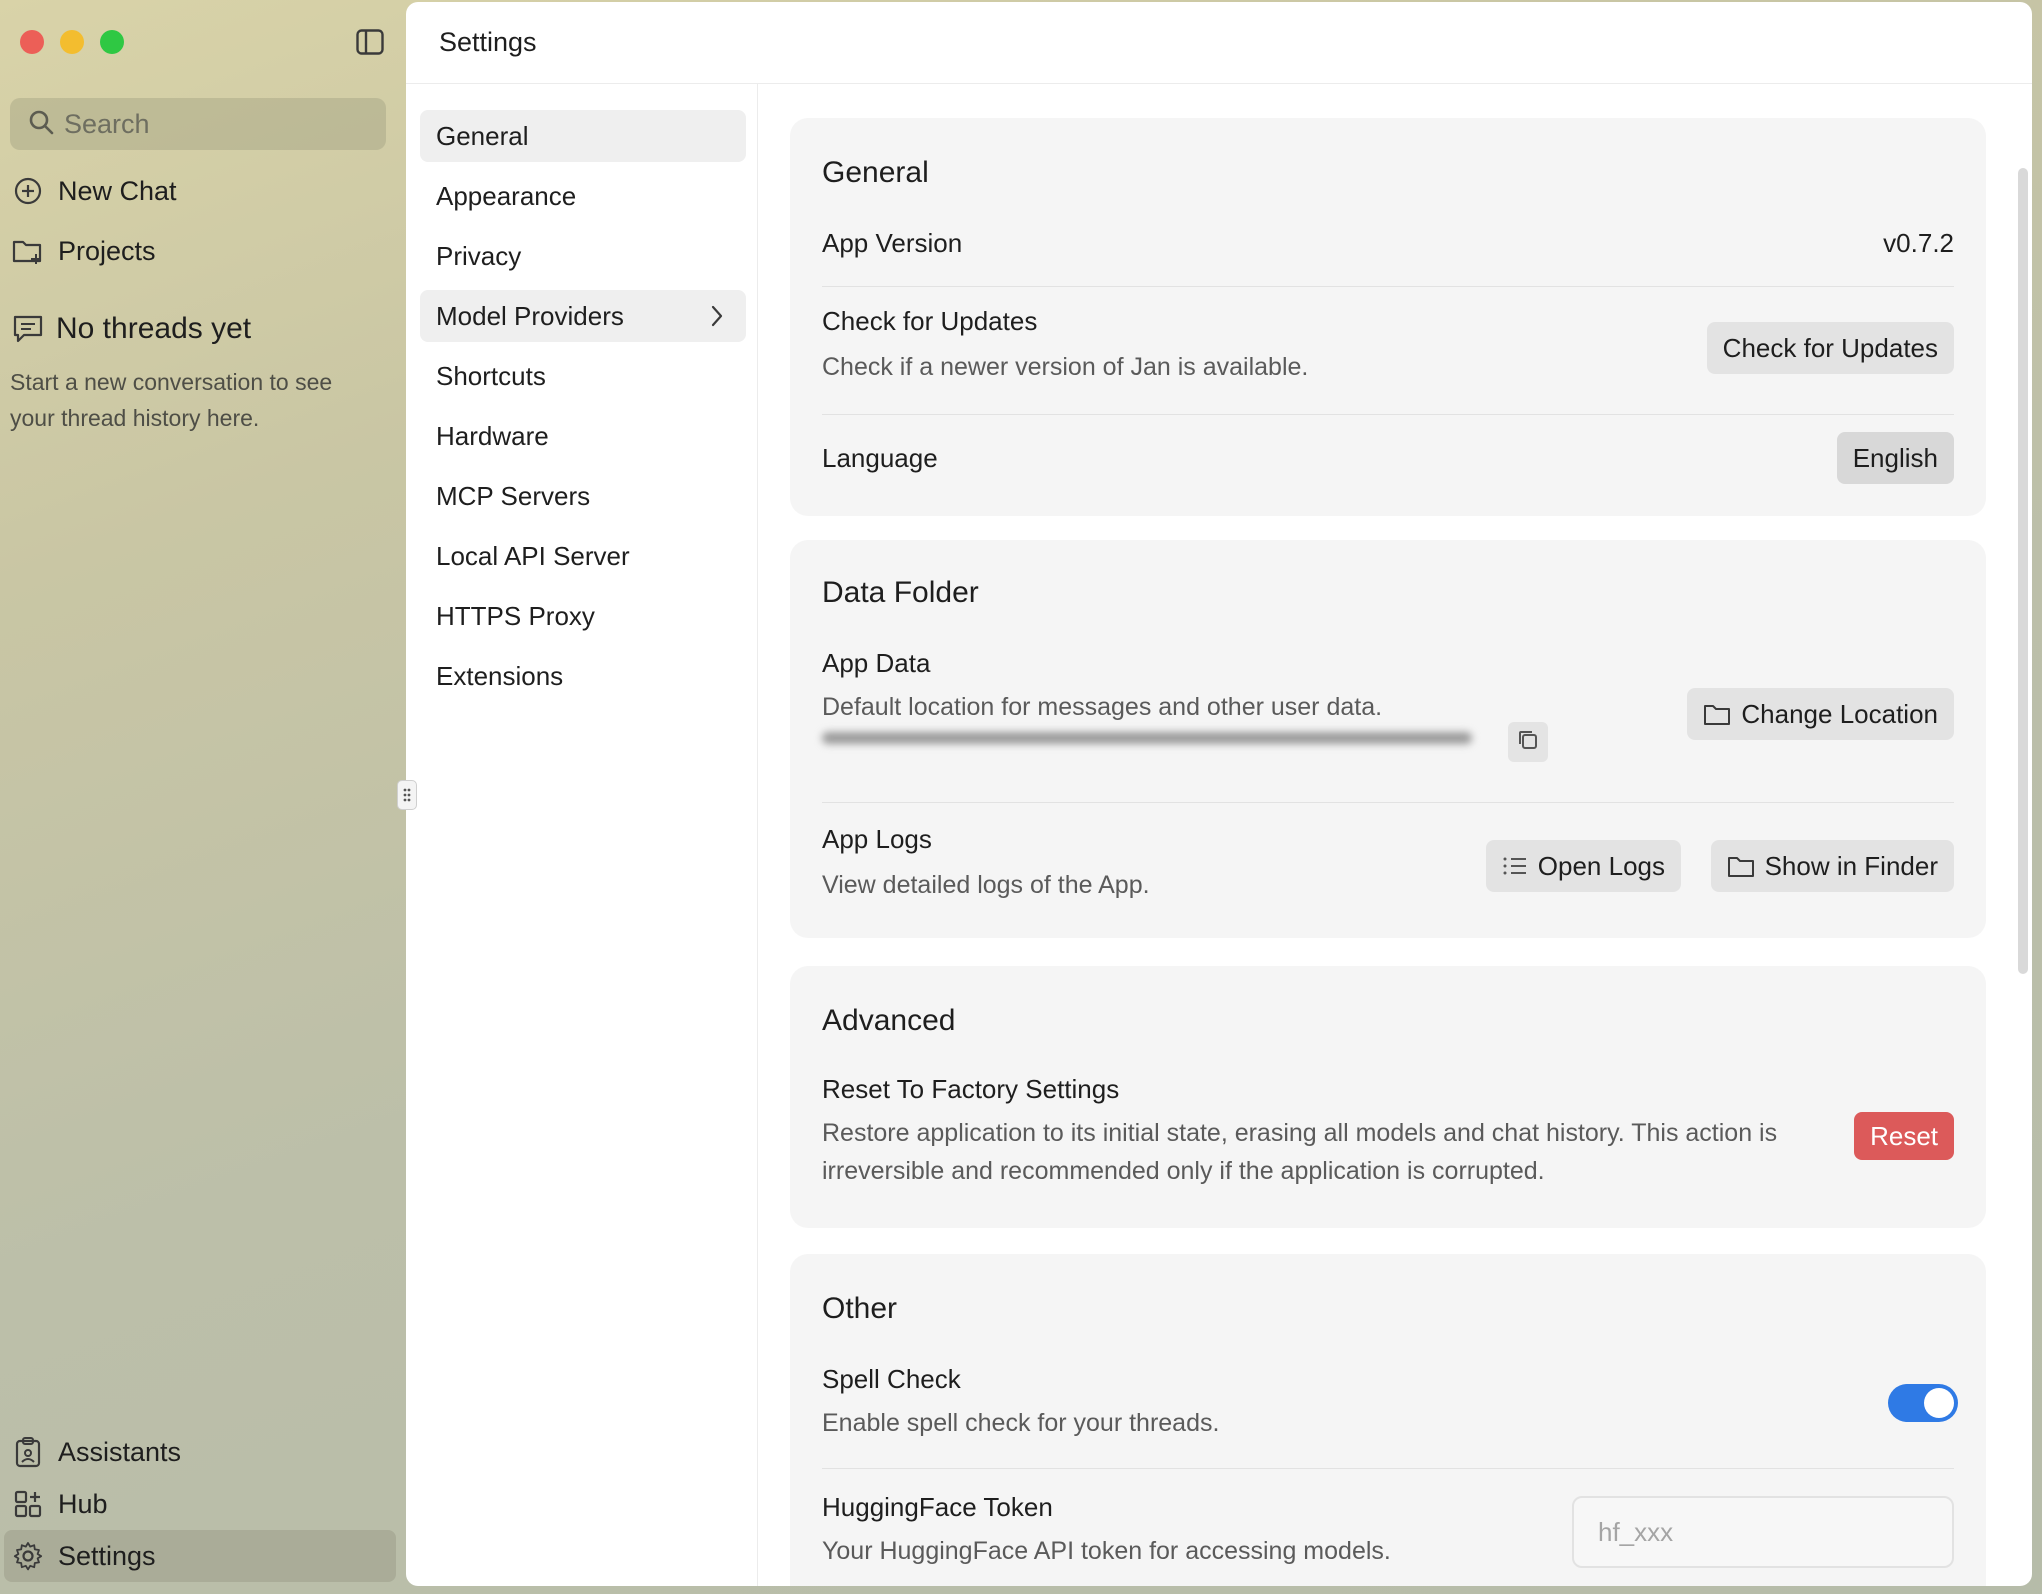 The height and width of the screenshot is (1594, 2042). What do you see at coordinates (875, 172) in the screenshot?
I see `general-title: General` at bounding box center [875, 172].